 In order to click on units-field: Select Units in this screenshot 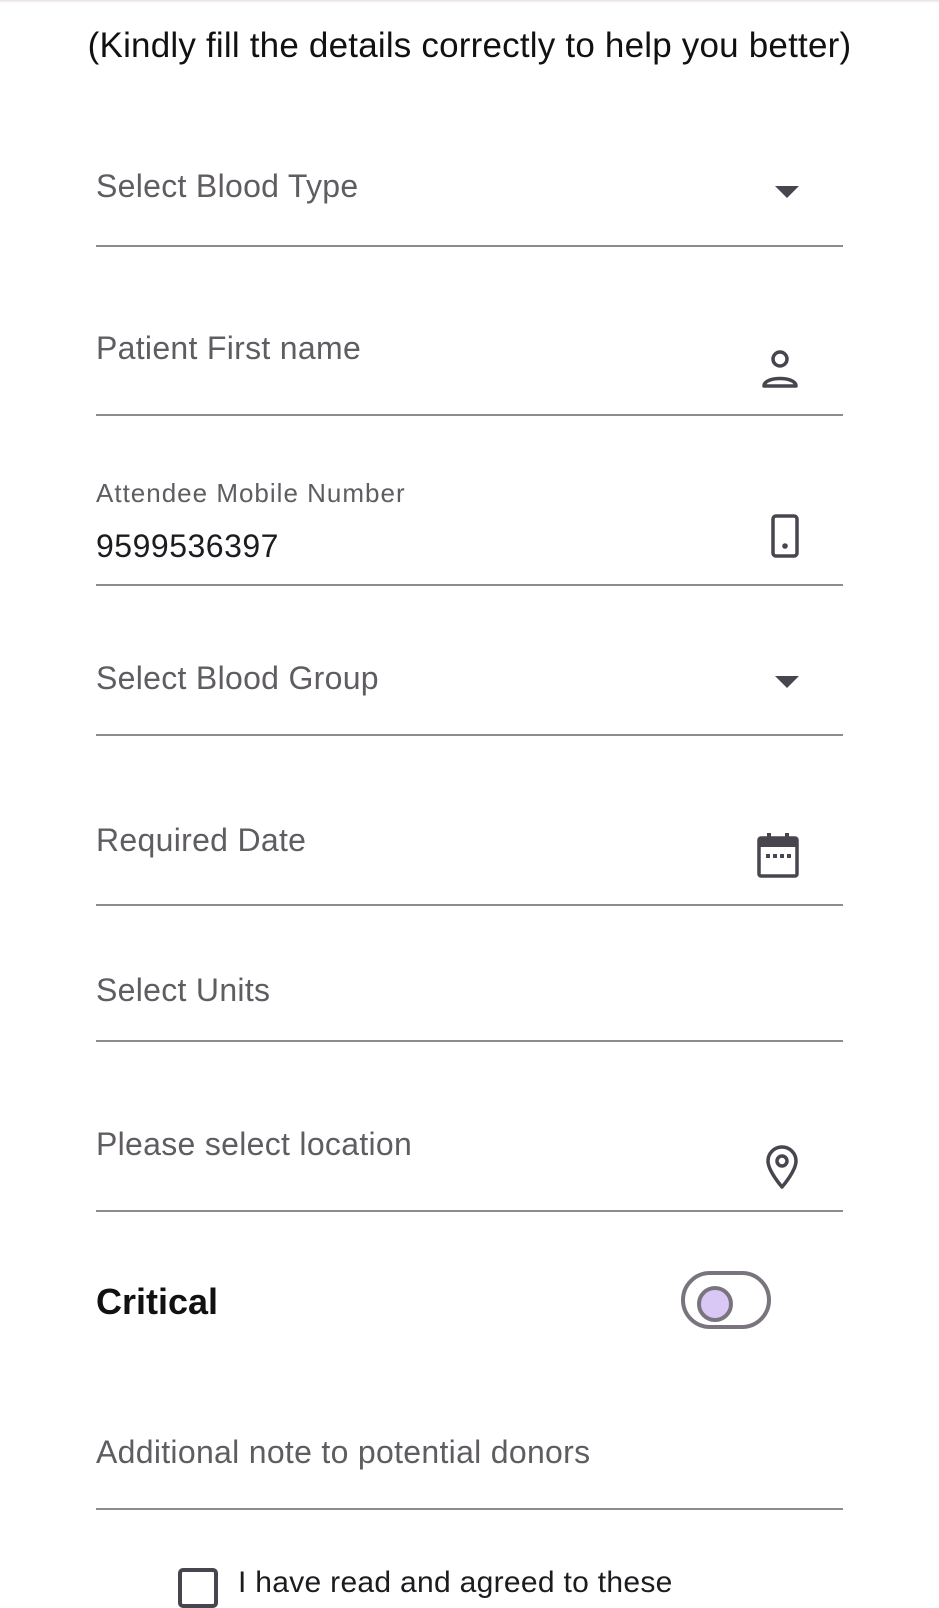, I will do `click(469, 1001)`.